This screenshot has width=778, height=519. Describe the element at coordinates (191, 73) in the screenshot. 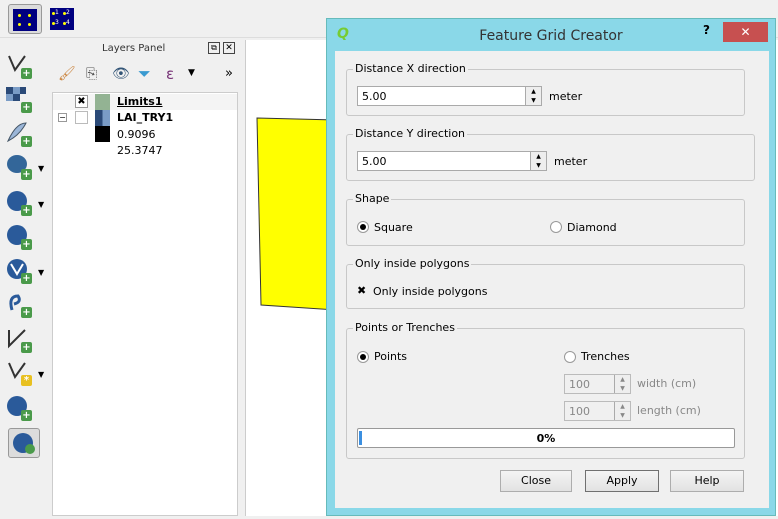

I see `chevron-down-icon: ▼` at that location.